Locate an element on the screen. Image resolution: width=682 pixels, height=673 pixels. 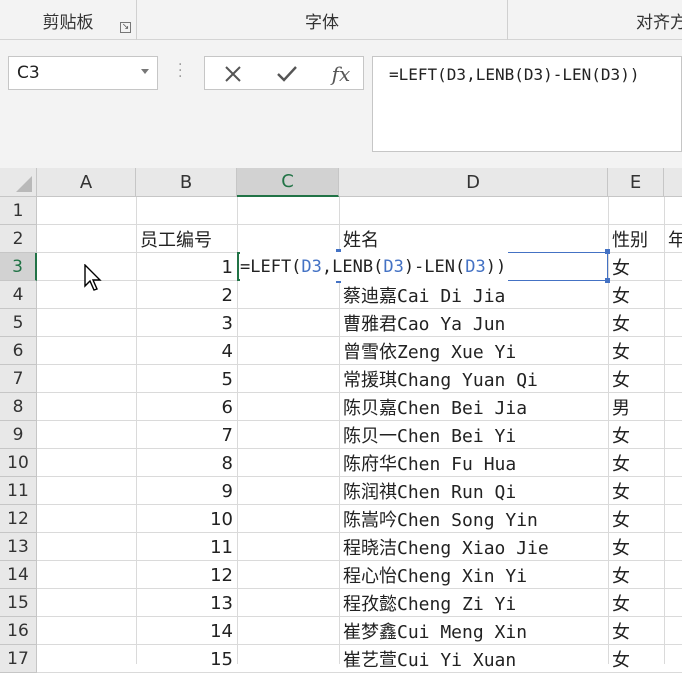
row-header-1: 1 is located at coordinates (18, 211).